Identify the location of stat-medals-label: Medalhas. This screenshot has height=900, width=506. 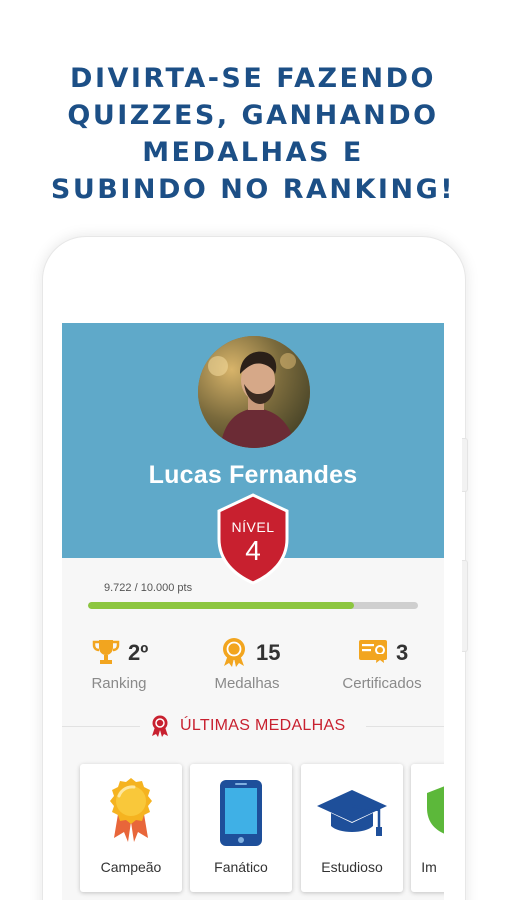
(247, 683).